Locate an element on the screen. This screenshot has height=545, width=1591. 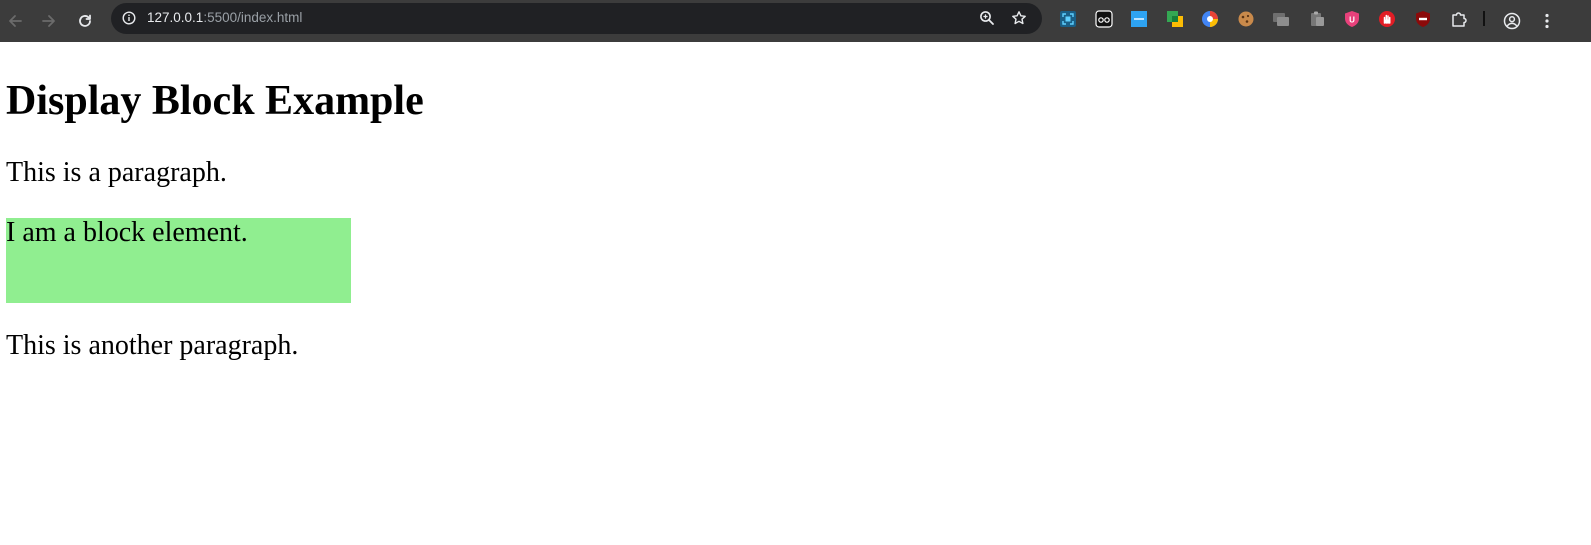
svg-text: U is located at coordinates (1352, 20).